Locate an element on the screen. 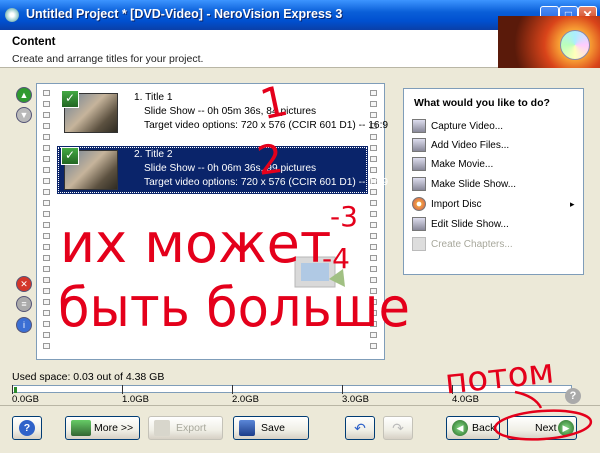  add-video-files-icon is located at coordinates (419, 145).